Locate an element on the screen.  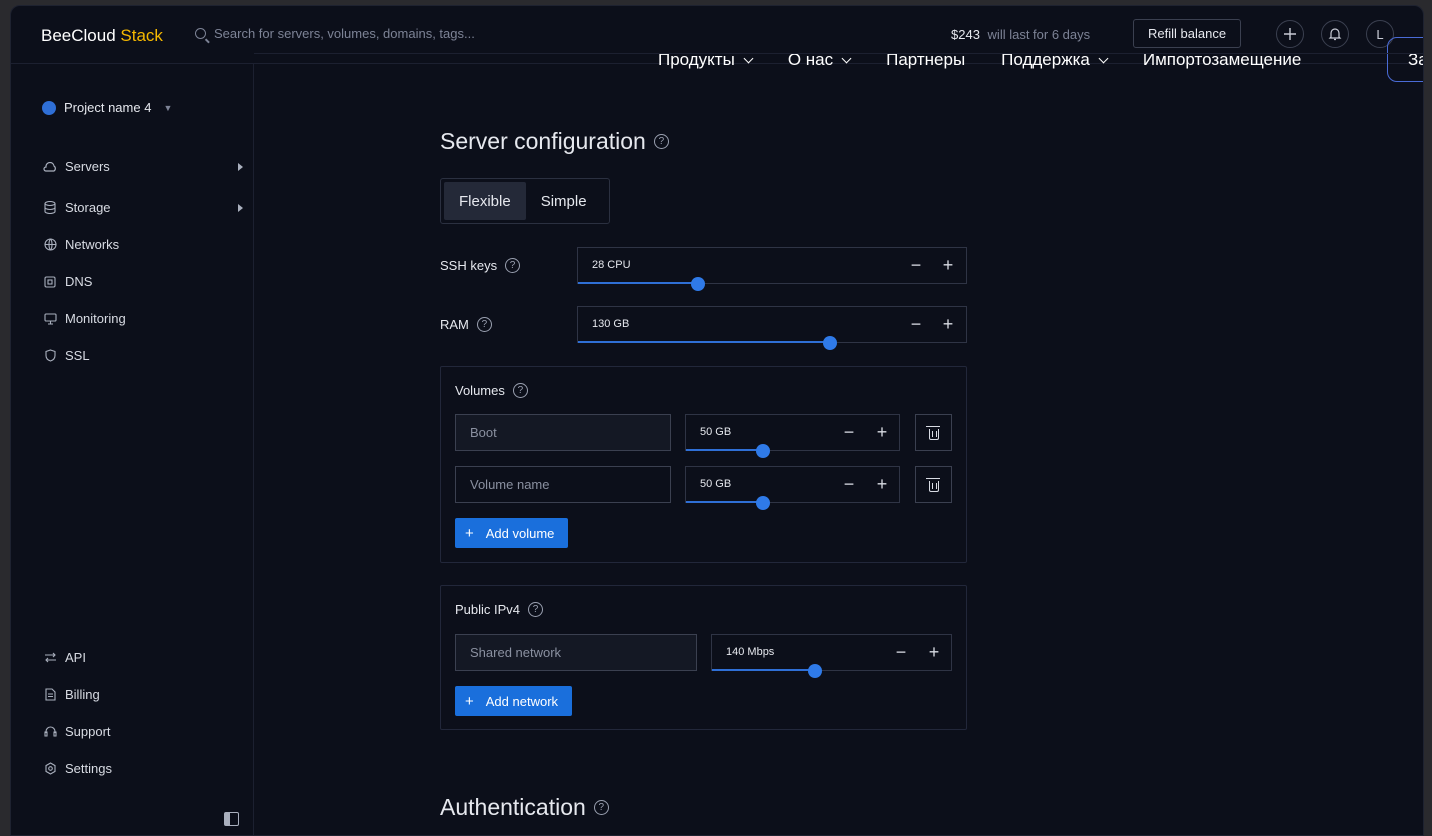
network-select: Shared network is located at coordinates (576, 652).